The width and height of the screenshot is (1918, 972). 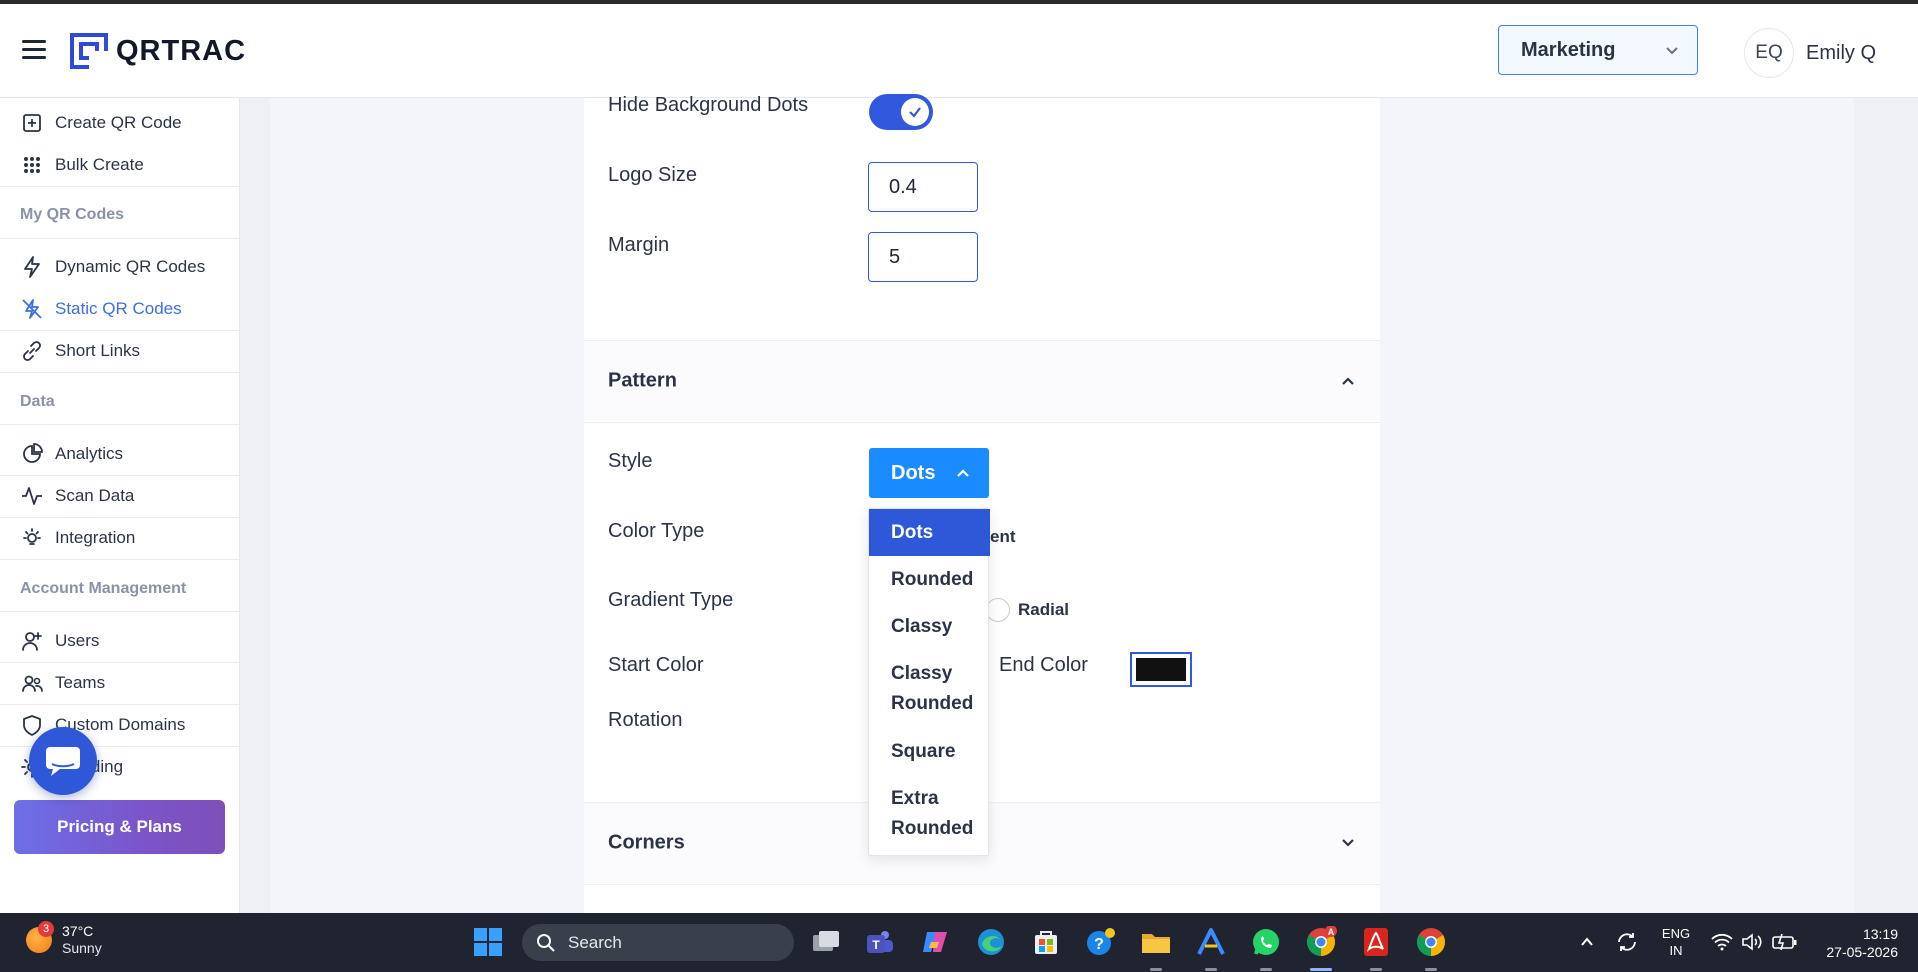 I want to click on end-color-label: End Color, so click(x=1043, y=665).